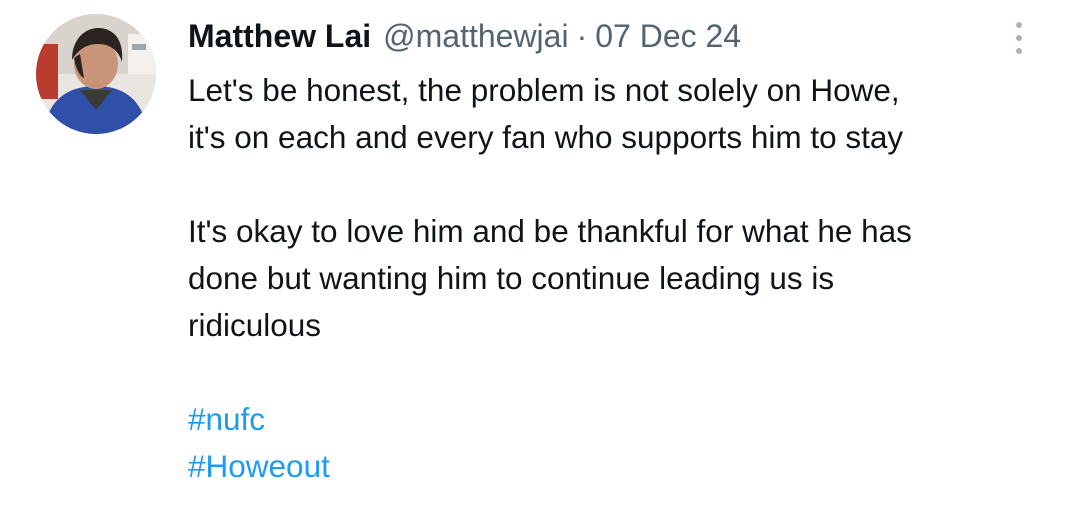 The width and height of the screenshot is (1080, 521). I want to click on tweet-date: 07 Dec 24, so click(668, 36).